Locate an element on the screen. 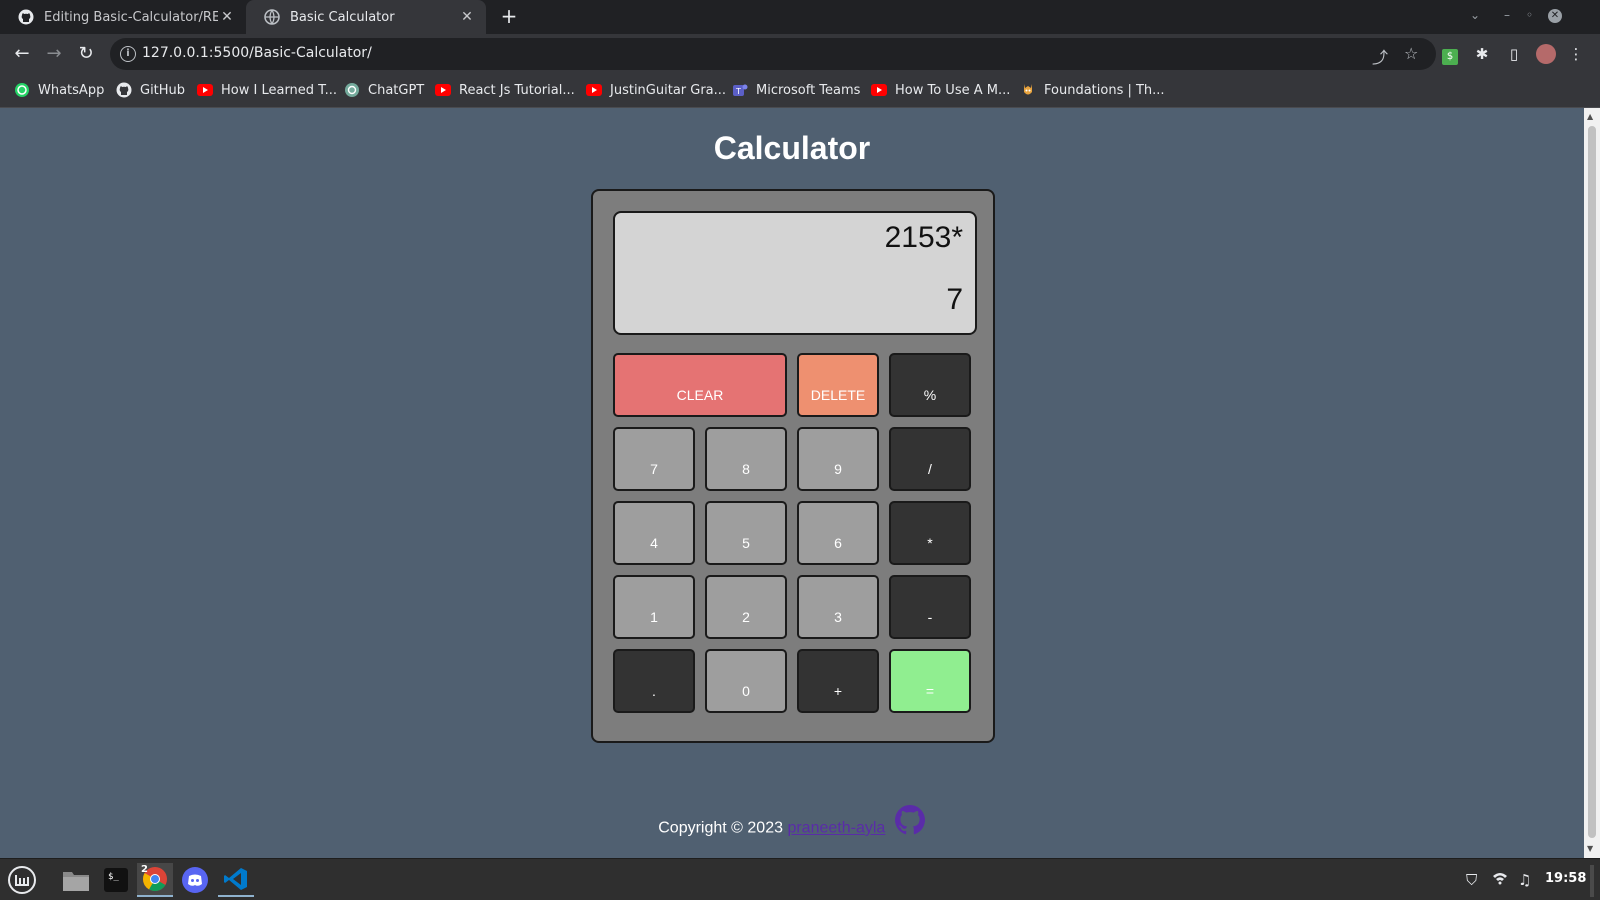 This screenshot has width=1600, height=900. reload-icon: ↻ is located at coordinates (86, 54).